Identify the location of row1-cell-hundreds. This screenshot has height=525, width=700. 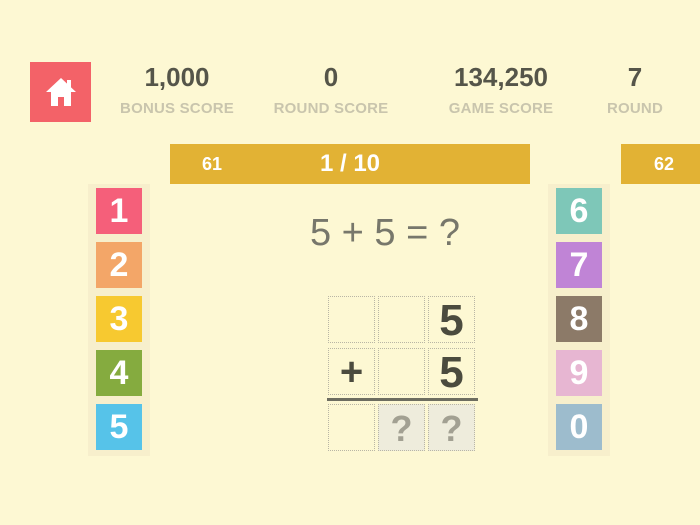
(351, 319).